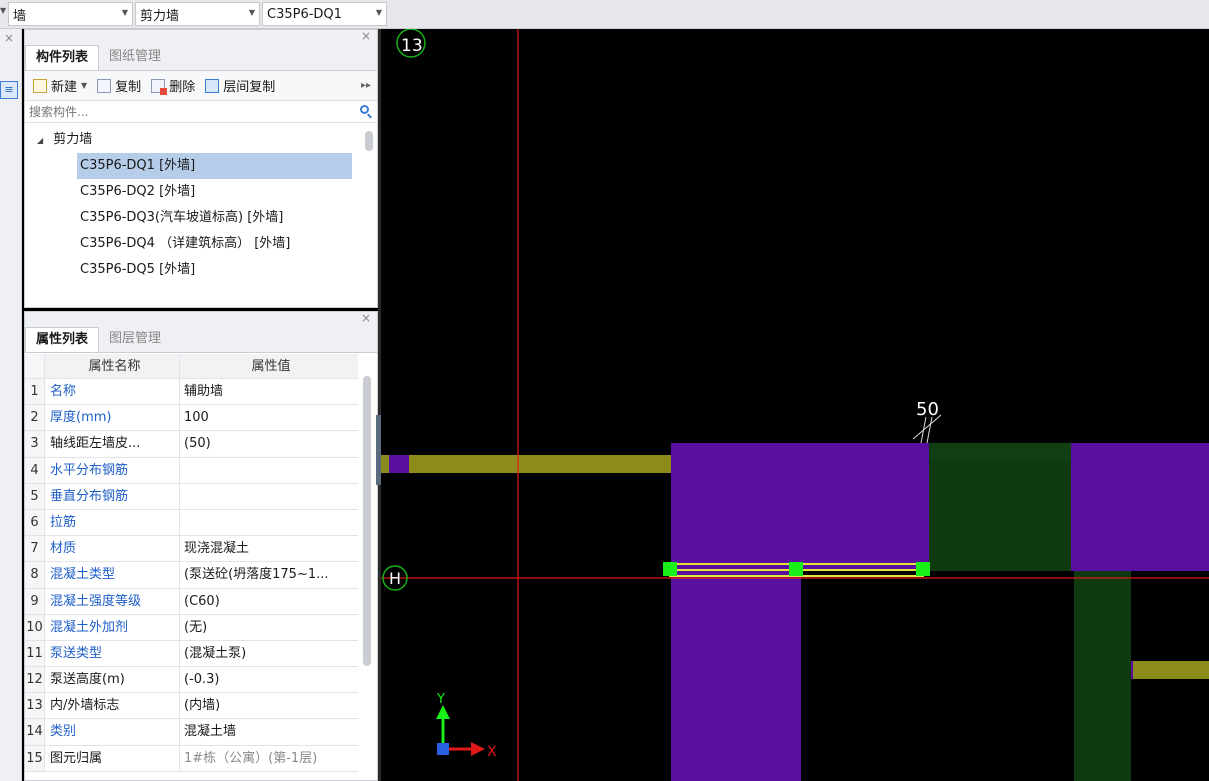 This screenshot has width=1209, height=781. What do you see at coordinates (670, 569) in the screenshot?
I see `grip-start` at bounding box center [670, 569].